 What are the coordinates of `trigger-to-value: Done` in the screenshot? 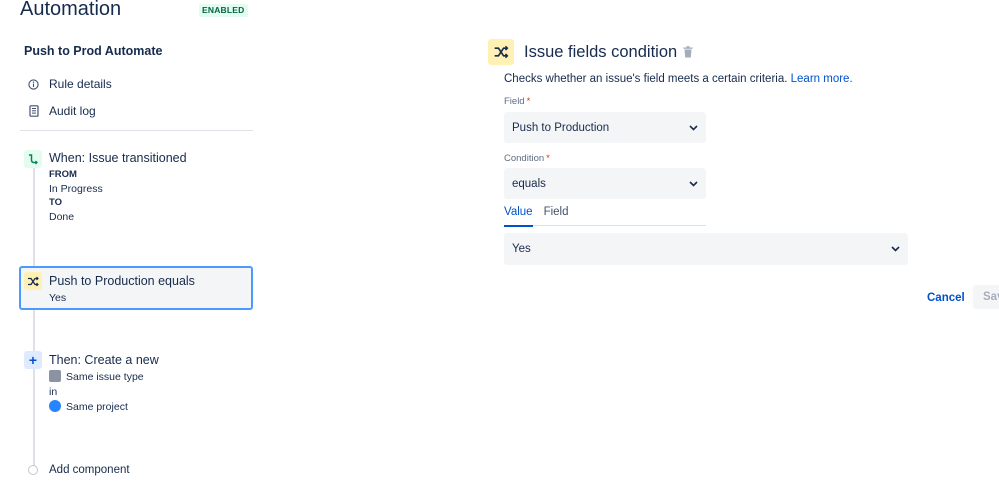 It's located at (62, 217).